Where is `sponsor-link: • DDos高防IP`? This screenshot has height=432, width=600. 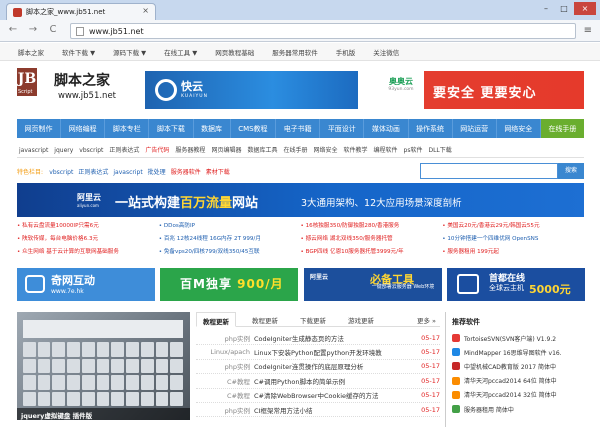 sponsor-link: • DDos高防IP is located at coordinates (230, 226).